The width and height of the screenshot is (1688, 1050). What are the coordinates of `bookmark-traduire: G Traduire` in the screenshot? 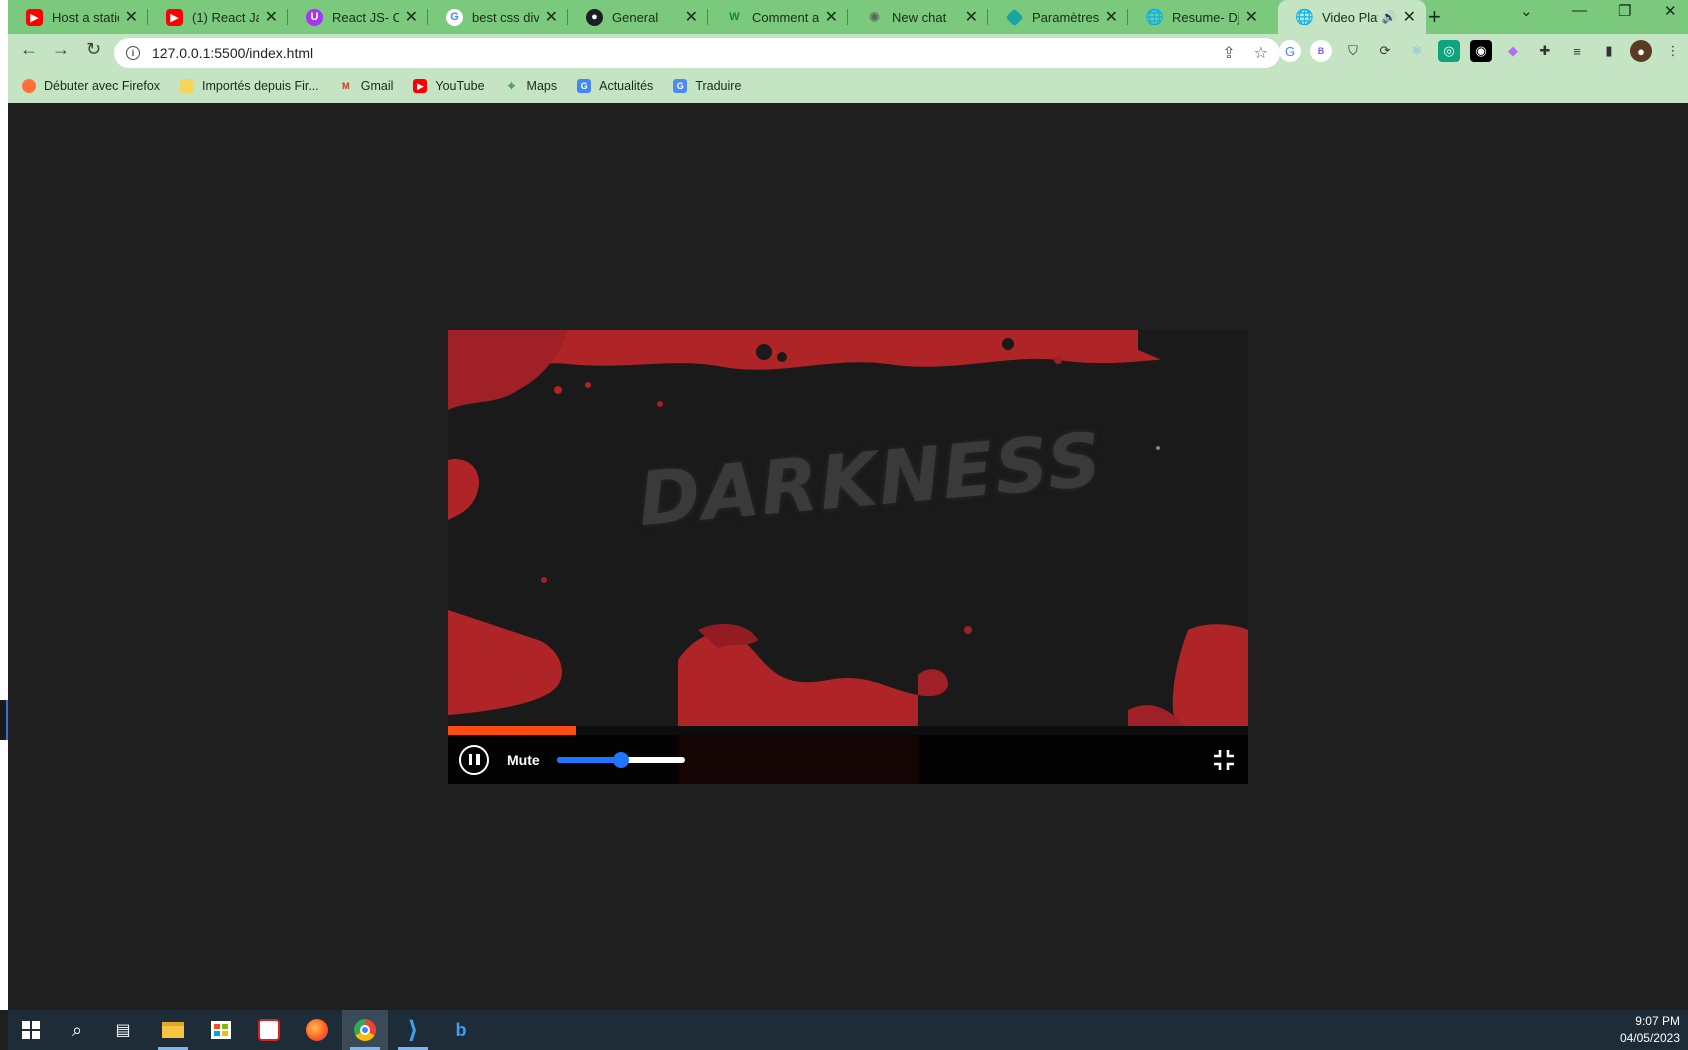 It's located at (707, 86).